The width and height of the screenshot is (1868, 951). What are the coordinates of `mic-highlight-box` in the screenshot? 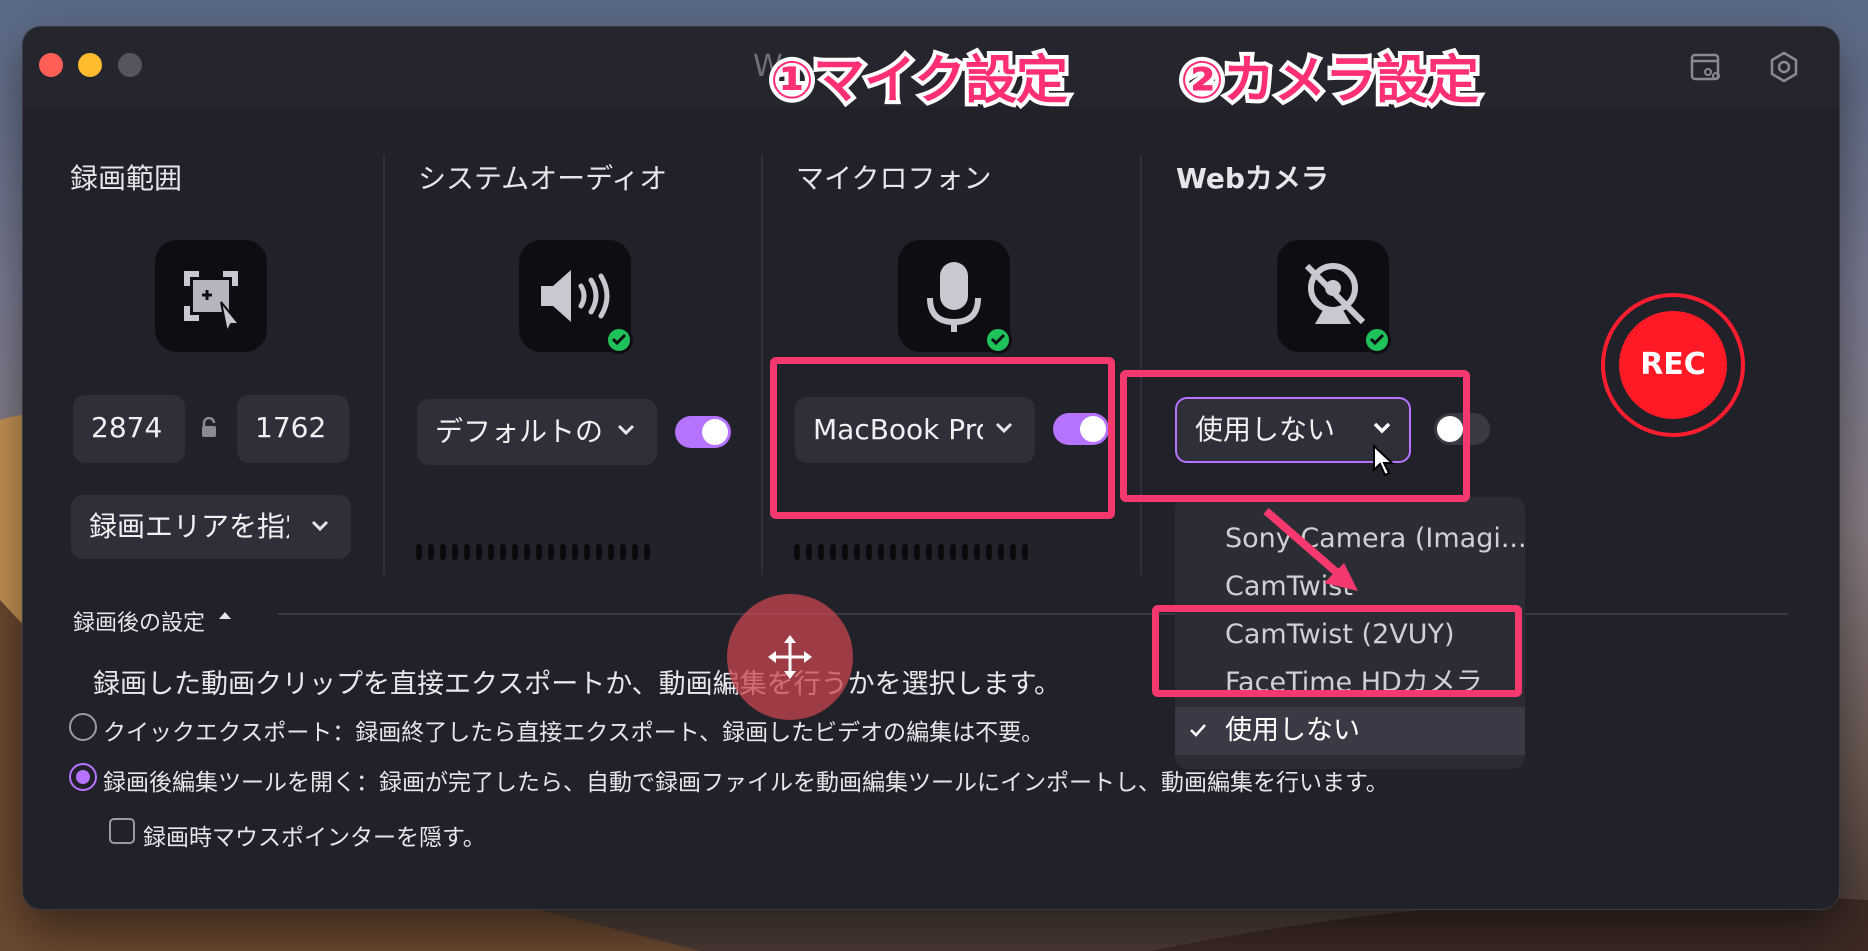 It's located at (942, 438).